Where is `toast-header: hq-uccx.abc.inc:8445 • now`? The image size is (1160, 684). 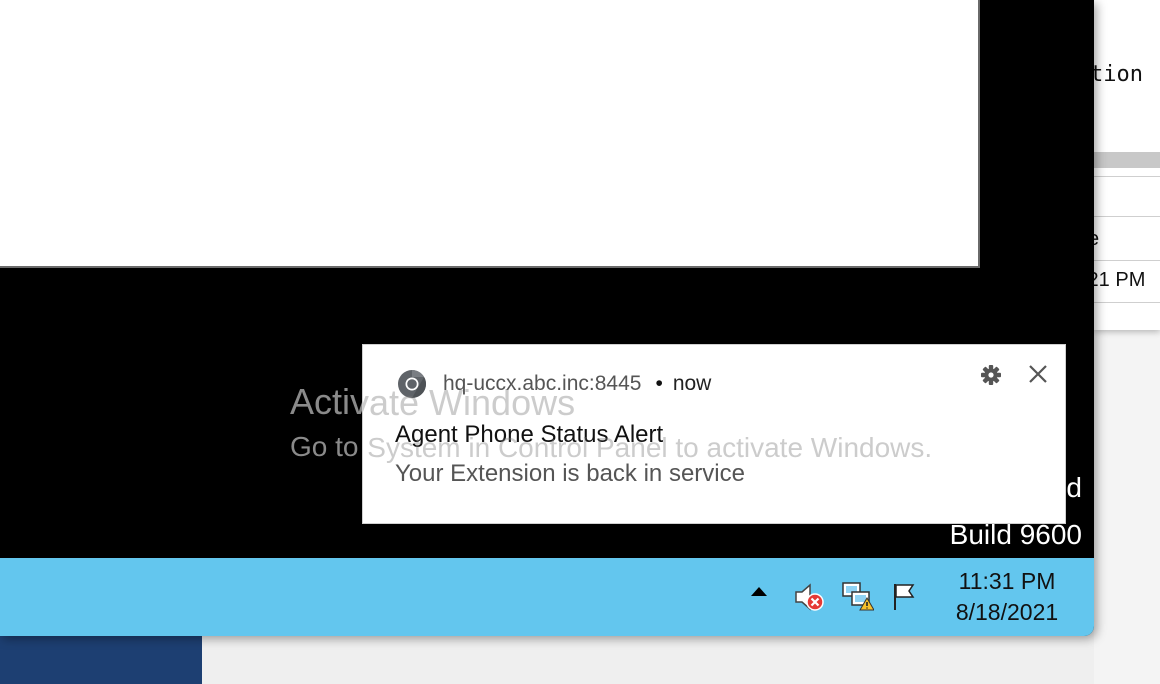 toast-header: hq-uccx.abc.inc:8445 • now is located at coordinates (554, 384).